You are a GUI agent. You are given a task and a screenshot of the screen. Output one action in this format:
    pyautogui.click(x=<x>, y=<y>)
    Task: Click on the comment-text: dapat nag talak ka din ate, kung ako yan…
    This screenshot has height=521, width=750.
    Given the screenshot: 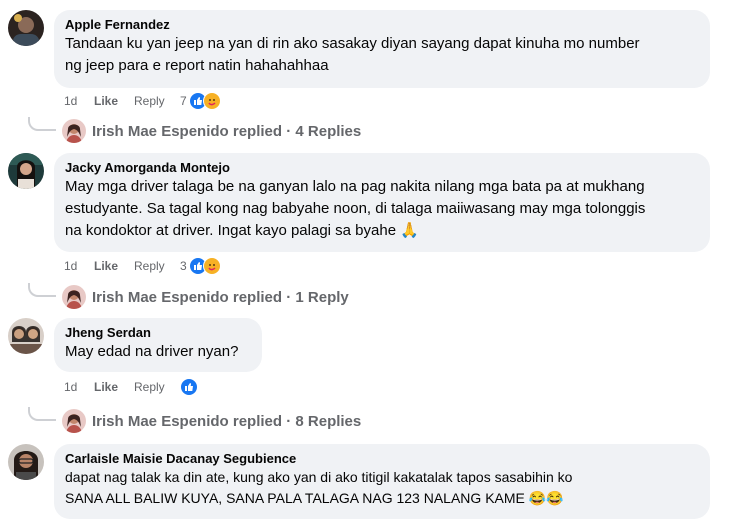 What is the action you would take?
    pyautogui.click(x=319, y=487)
    